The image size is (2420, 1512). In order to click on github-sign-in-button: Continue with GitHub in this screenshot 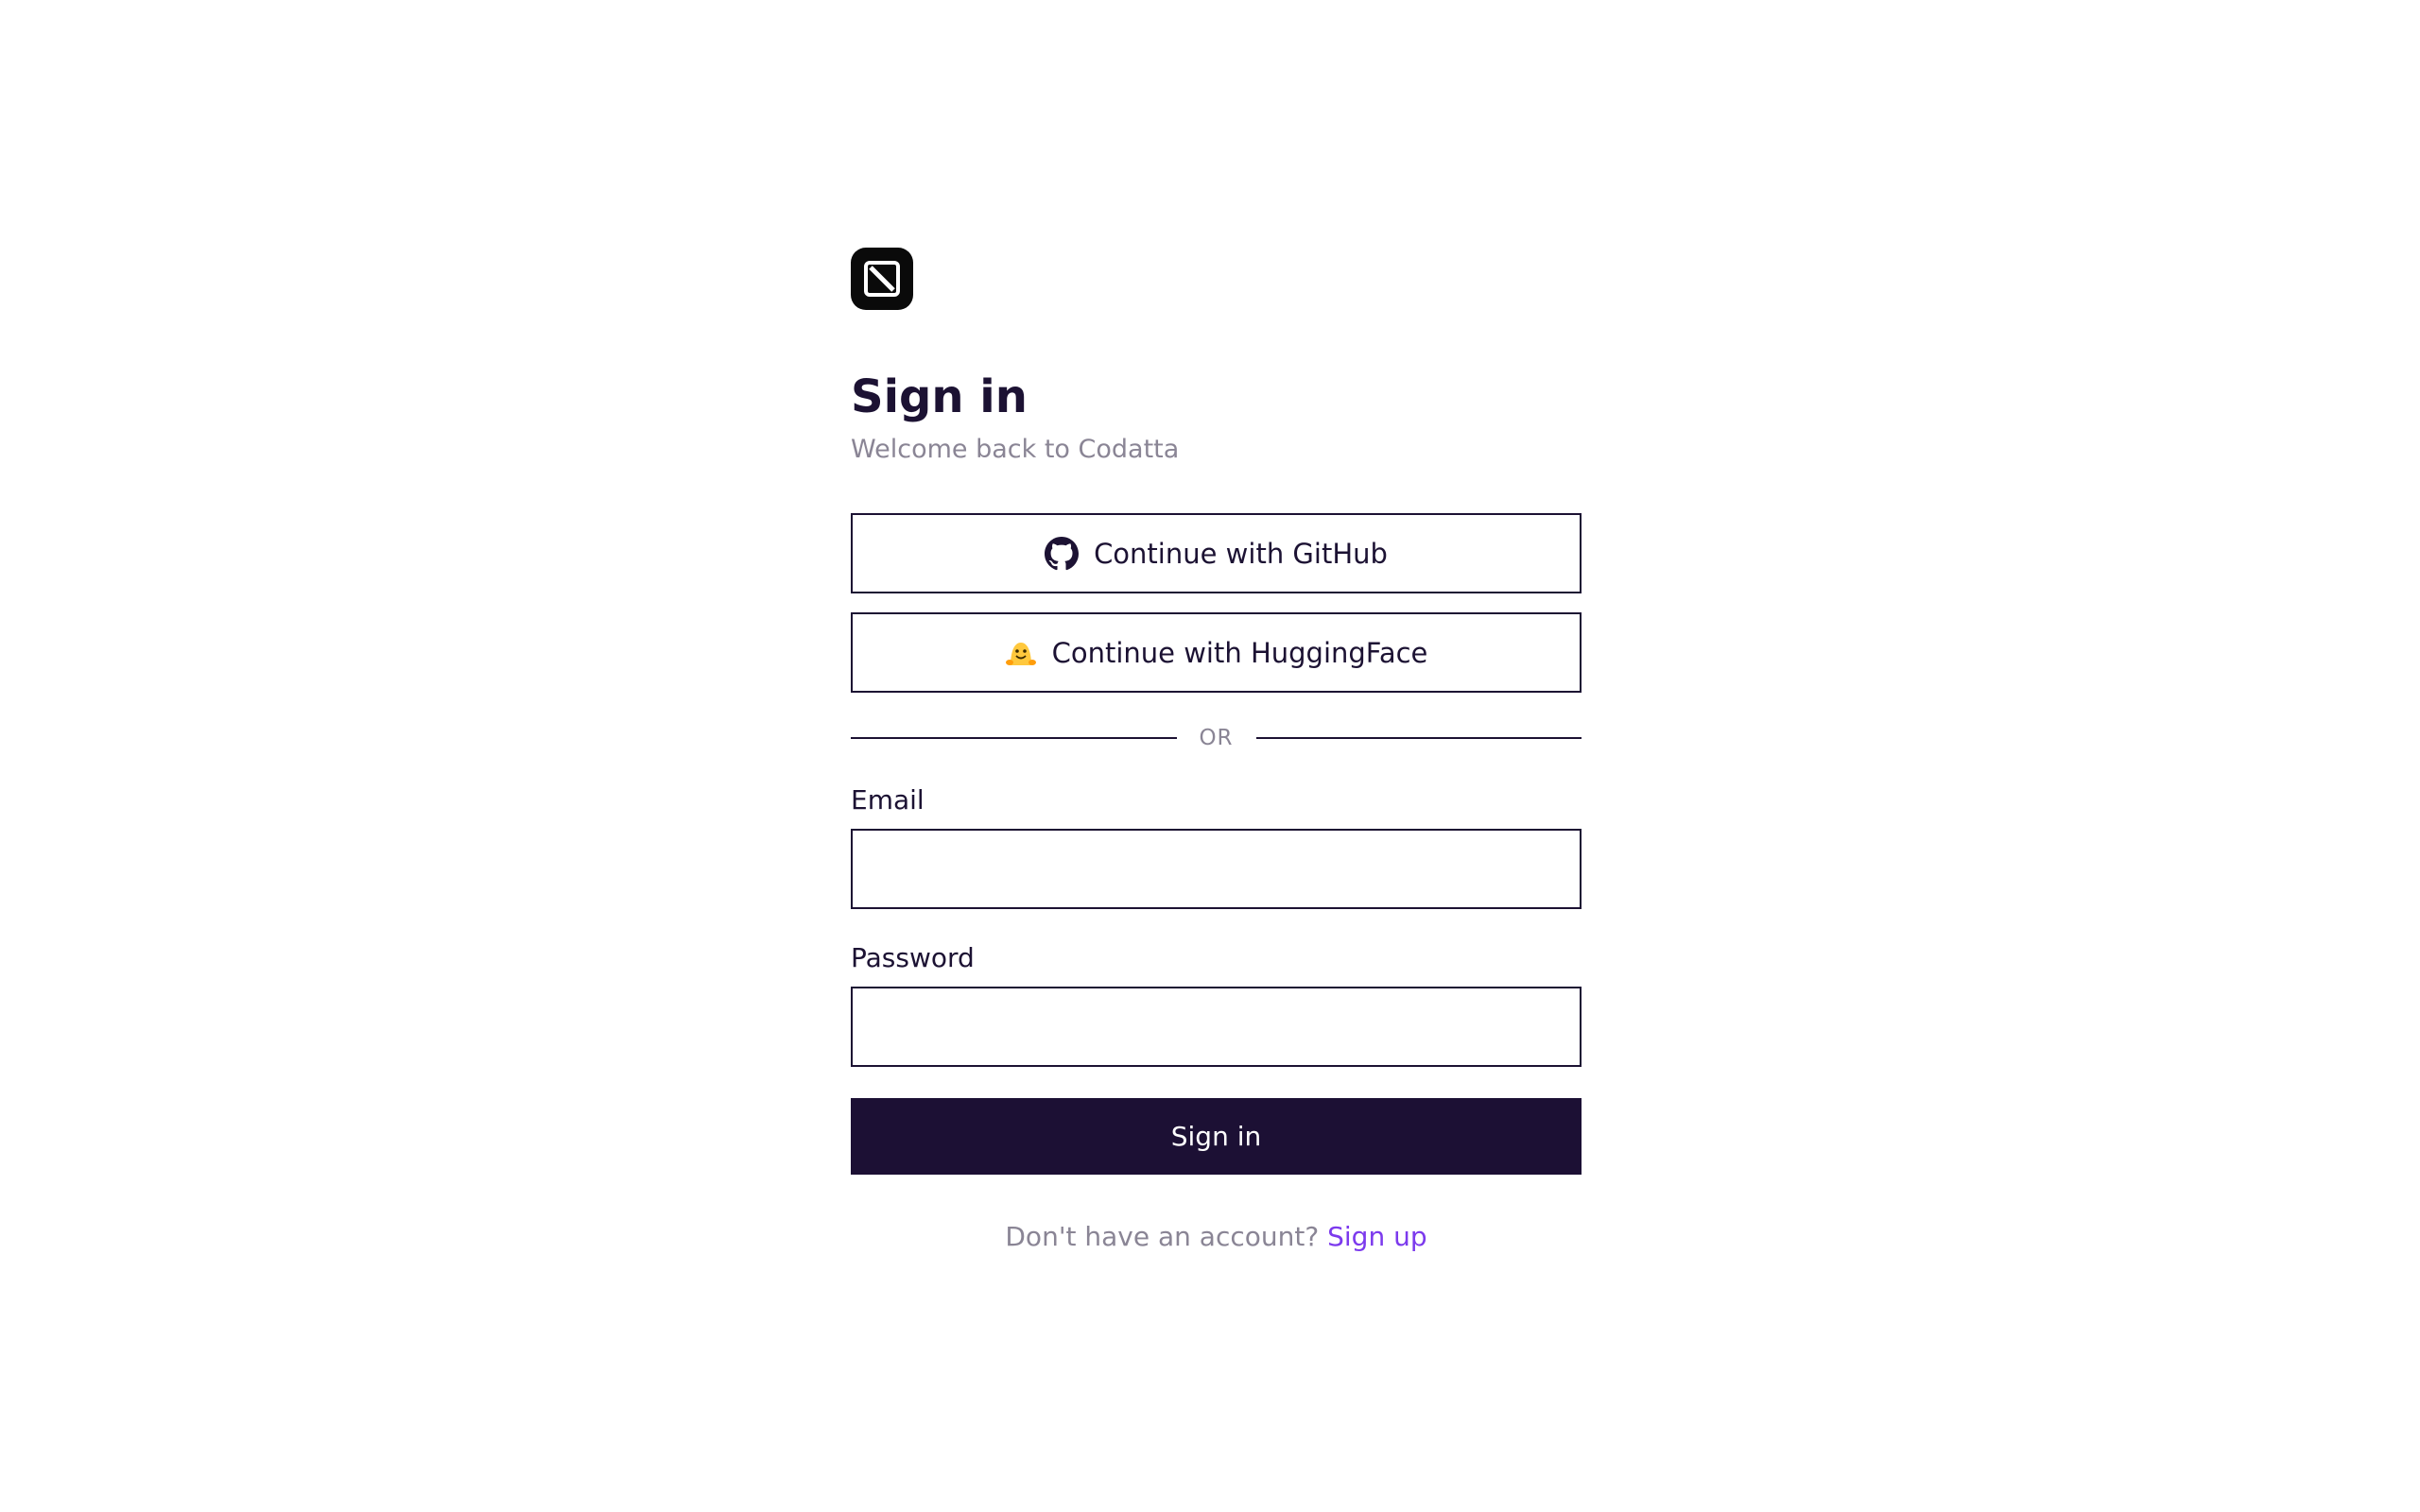, I will do `click(1217, 553)`.